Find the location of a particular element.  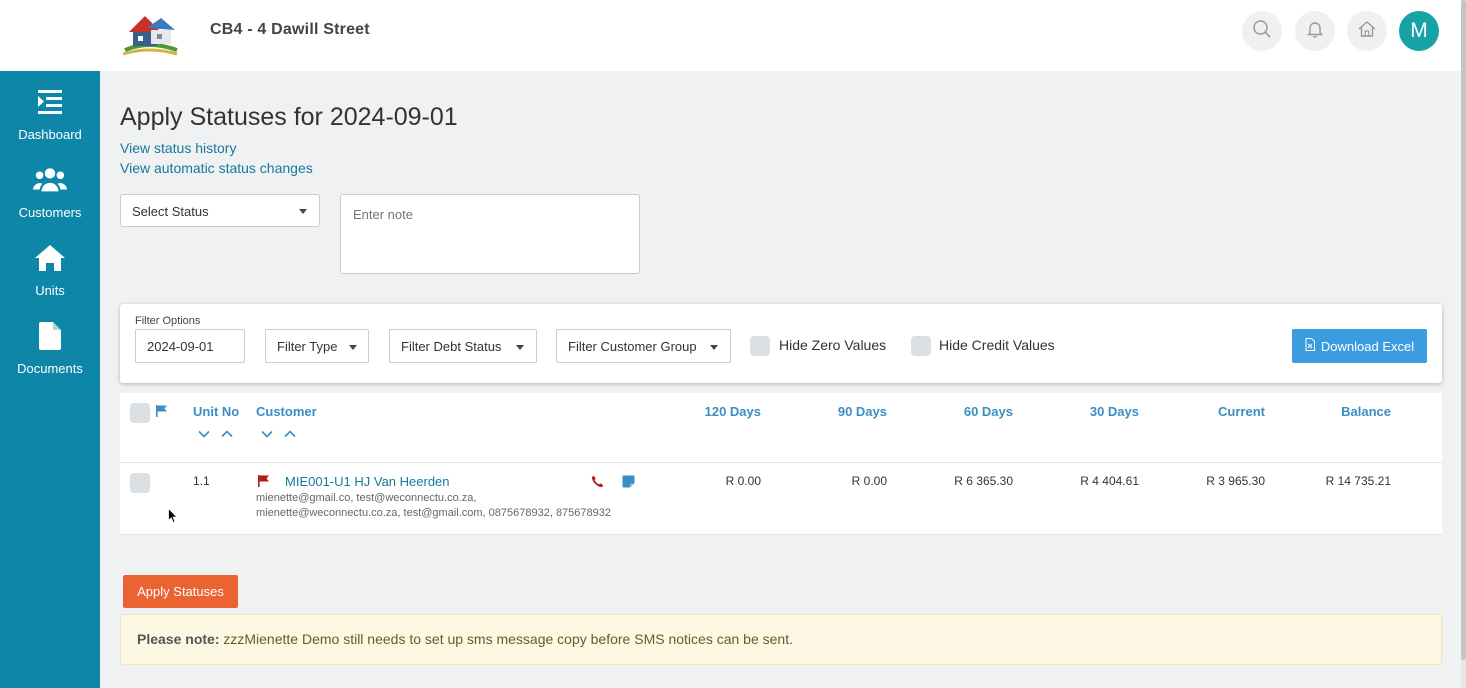

sidebar: Dashboard Customers Units Documents is located at coordinates (50, 379).